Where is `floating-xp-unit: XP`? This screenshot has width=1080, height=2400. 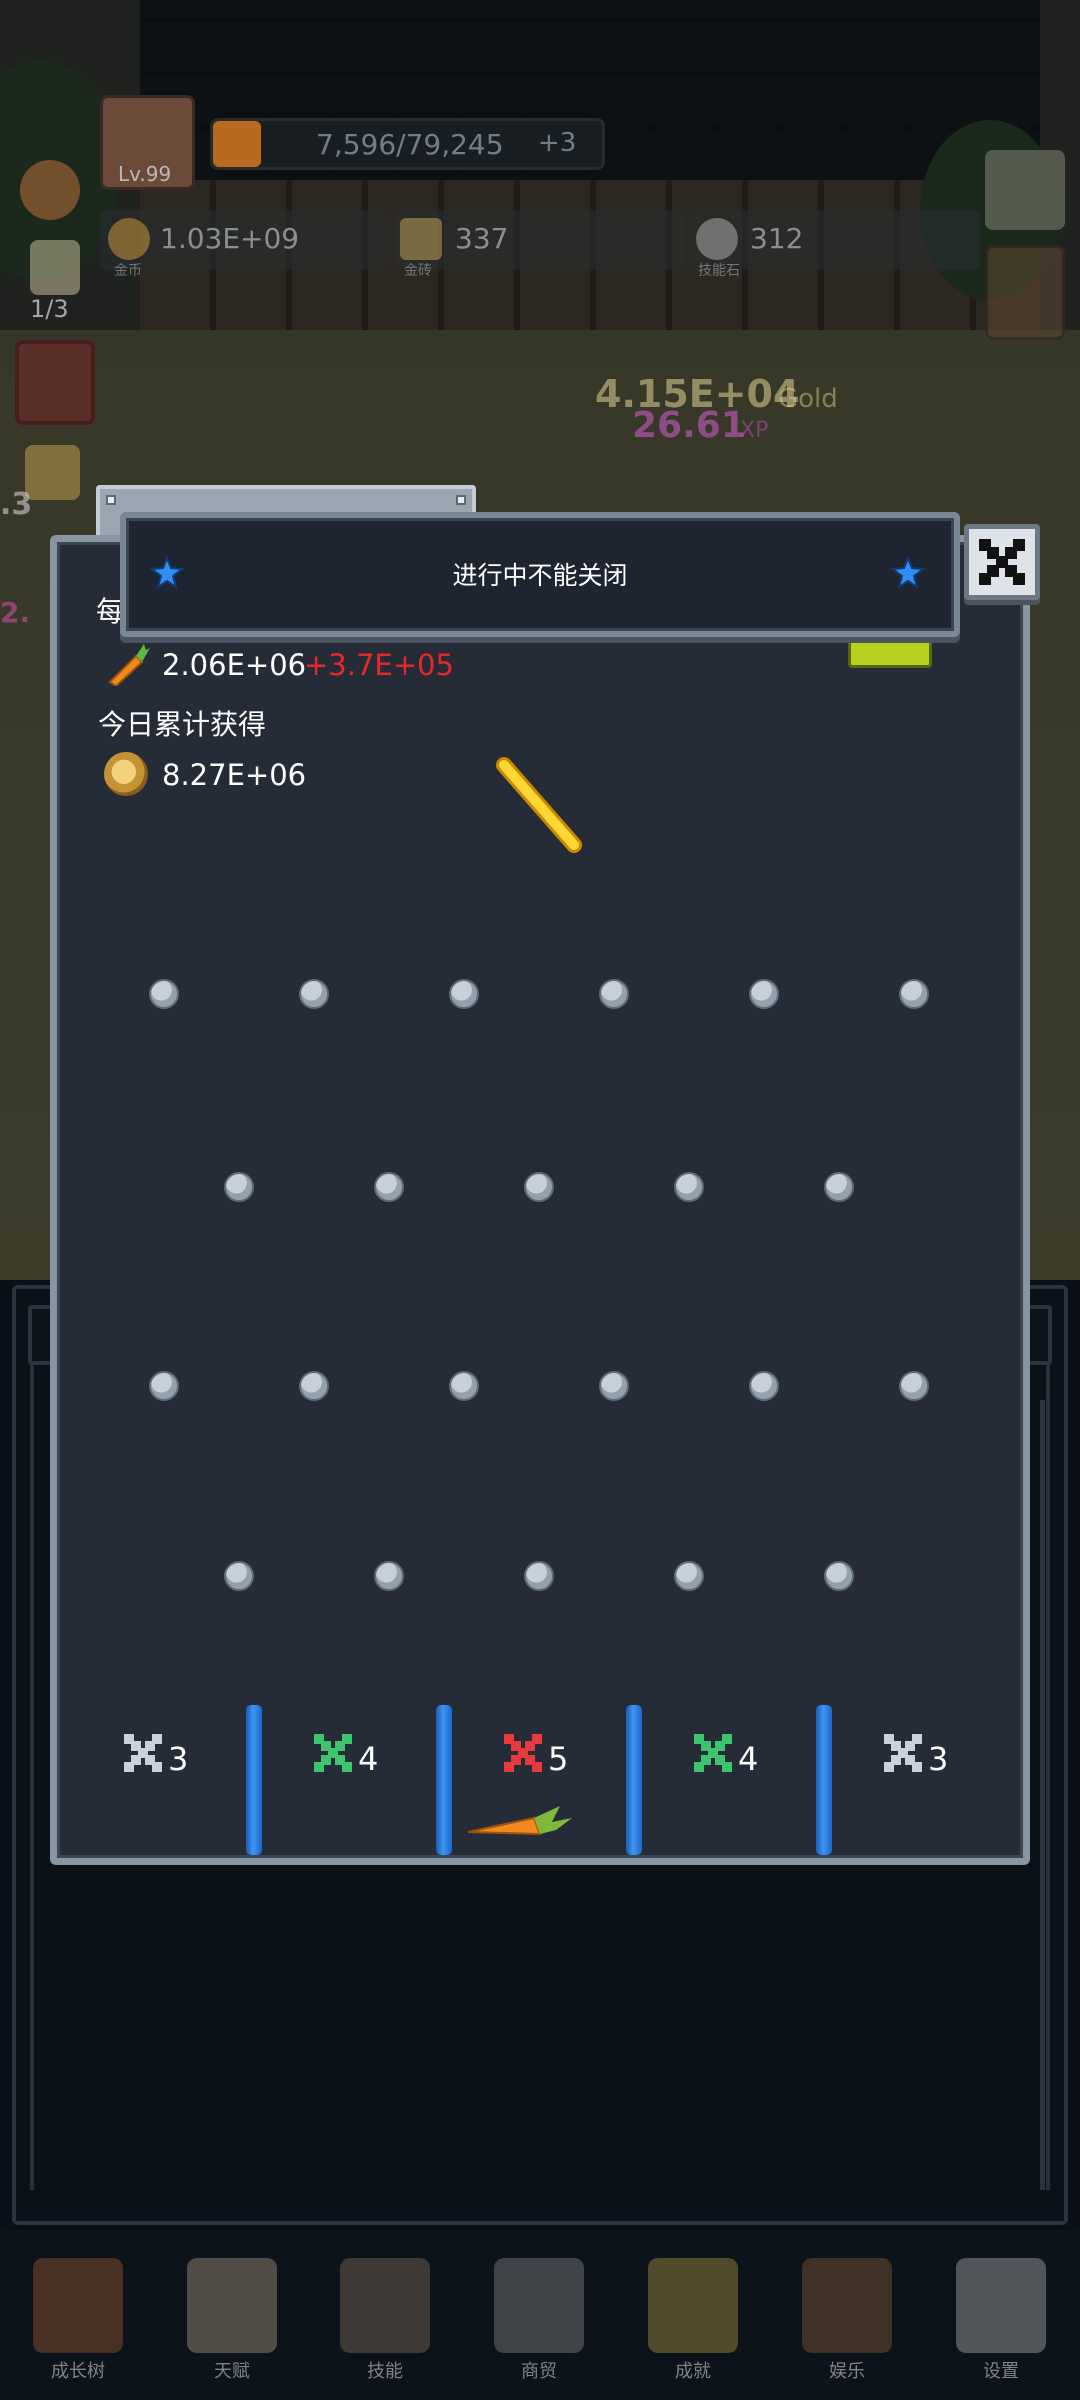 floating-xp-unit: XP is located at coordinates (754, 430).